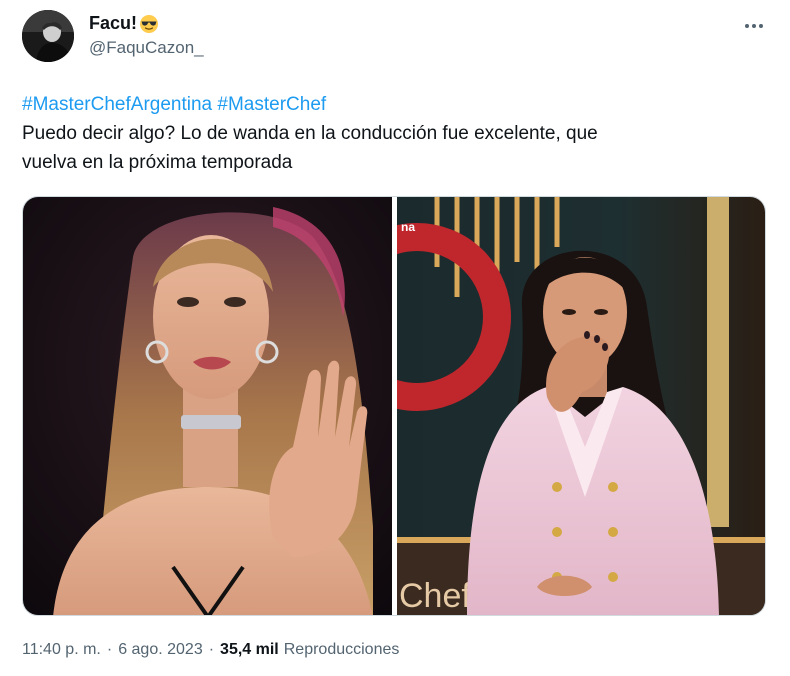 The width and height of the screenshot is (790, 676). Describe the element at coordinates (392, 104) in the screenshot. I see `hashtag-line: #MasterChefArgentina #MasterChef` at that location.